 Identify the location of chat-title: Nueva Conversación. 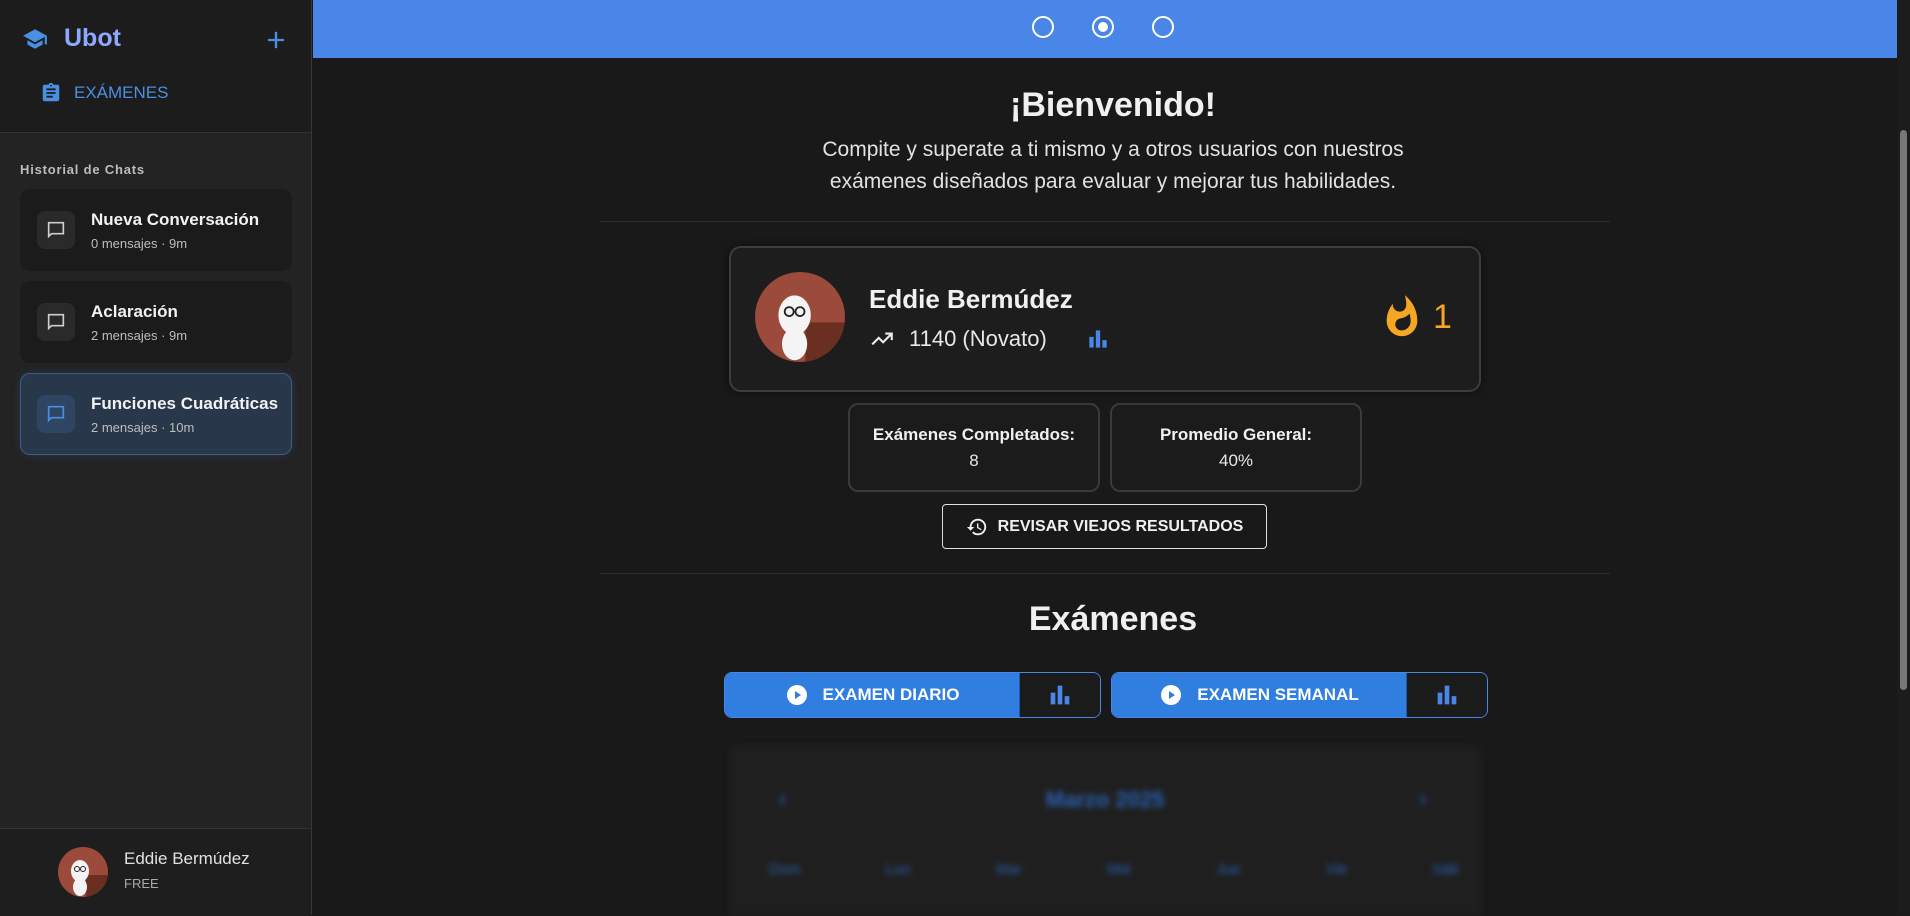
(175, 219).